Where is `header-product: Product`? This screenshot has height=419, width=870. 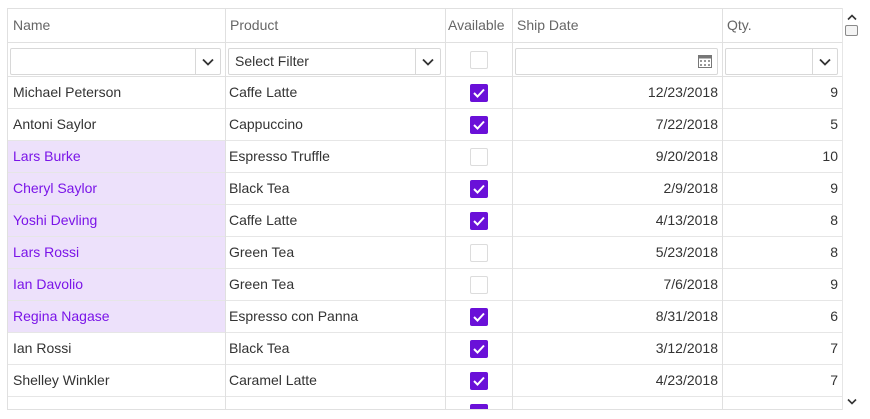 header-product: Product is located at coordinates (335, 25).